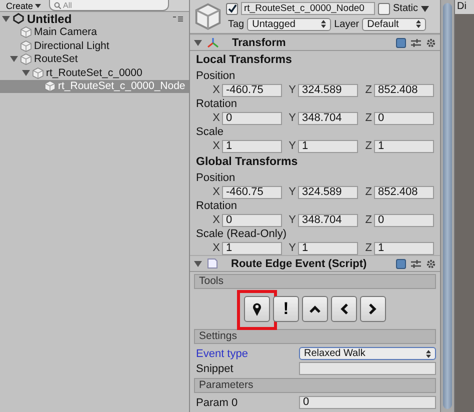  Describe the element at coordinates (178, 19) in the screenshot. I see `menu-icon` at that location.